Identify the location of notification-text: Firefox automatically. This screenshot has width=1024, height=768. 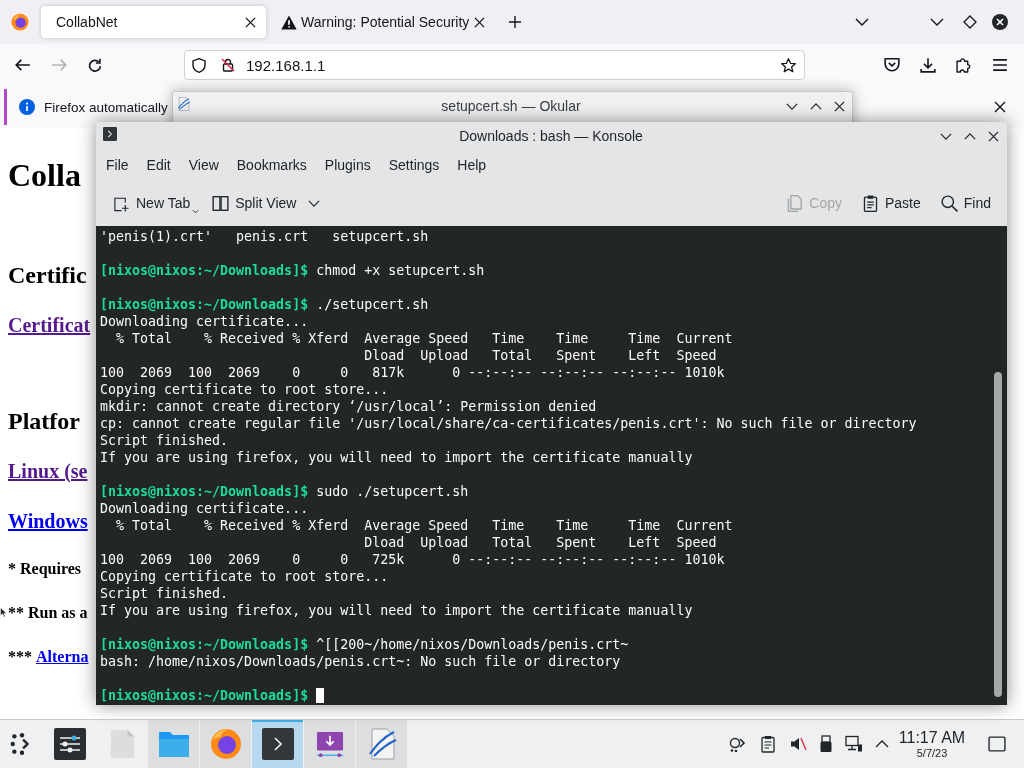
(106, 107).